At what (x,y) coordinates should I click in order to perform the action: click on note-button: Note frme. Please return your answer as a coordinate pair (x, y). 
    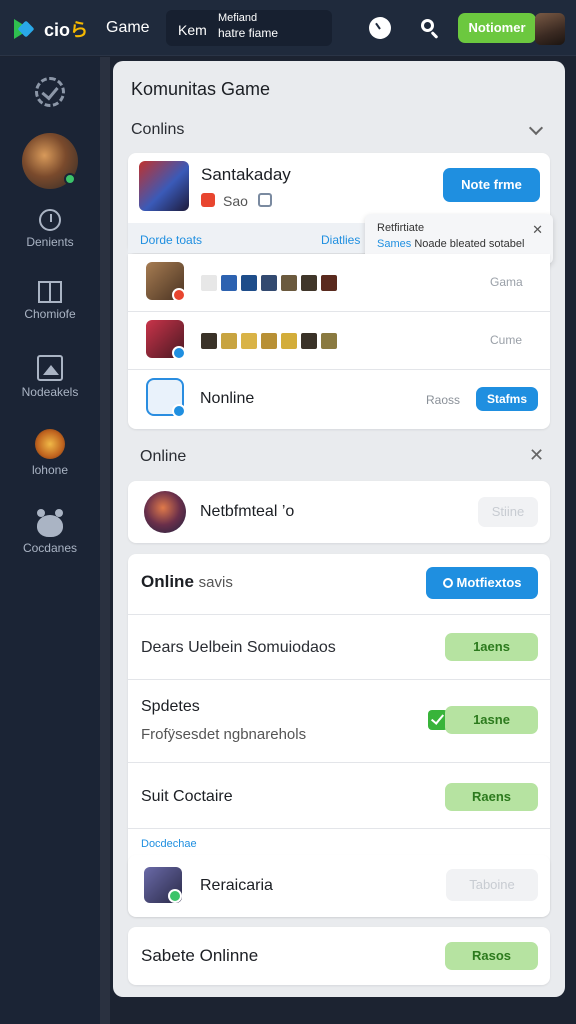
    Looking at the image, I should click on (491, 185).